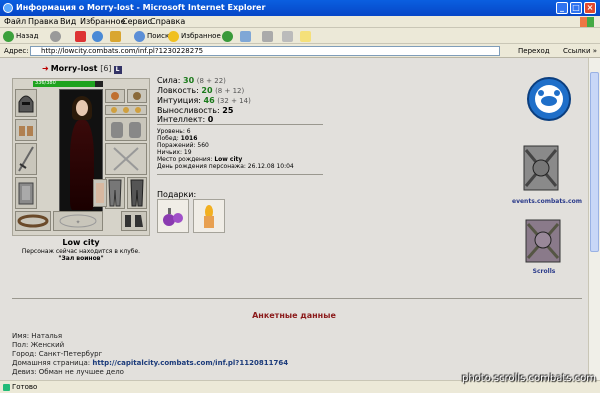  Describe the element at coordinates (81, 157) in the screenshot. I see `equipment-panel: 336/380 ✦` at that location.